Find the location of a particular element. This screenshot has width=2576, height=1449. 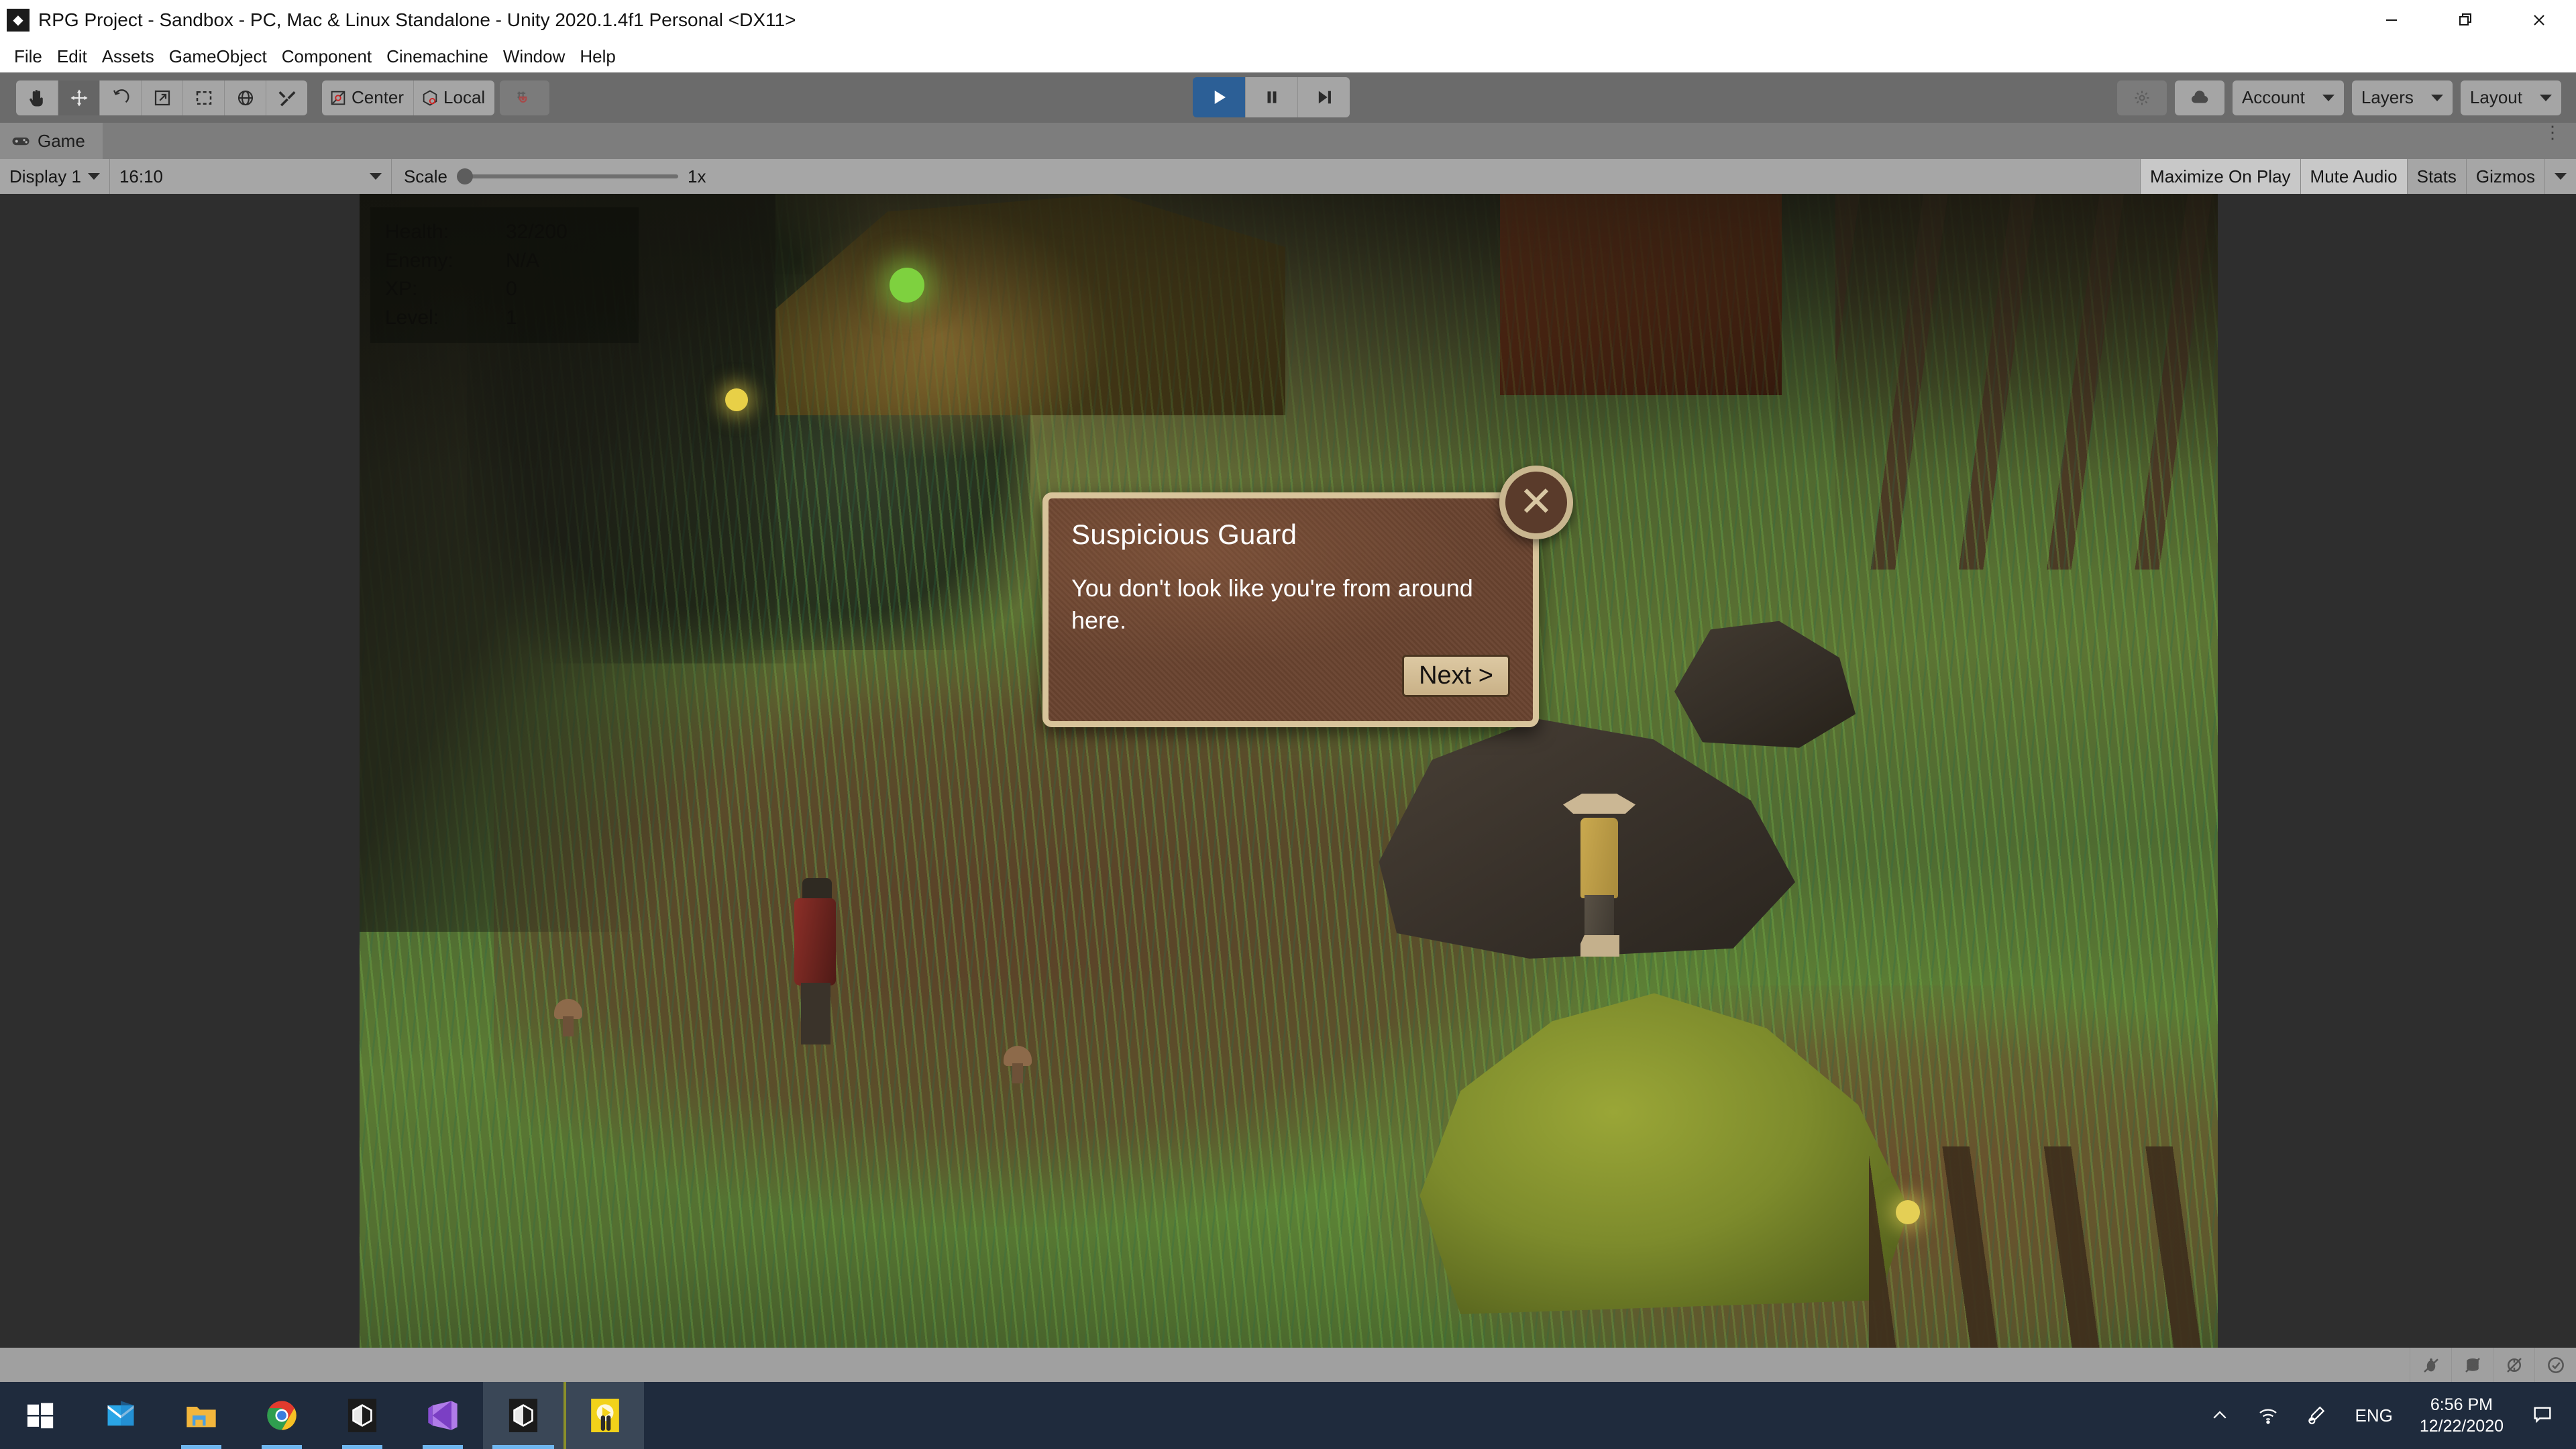

refresh-disabled-icon is located at coordinates (2513, 1365).